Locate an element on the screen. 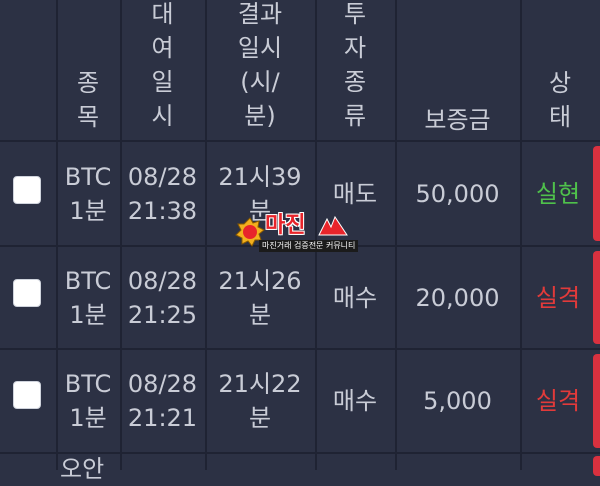 This screenshot has height=486, width=600. row-result-time: 21시26 분 is located at coordinates (260, 297).